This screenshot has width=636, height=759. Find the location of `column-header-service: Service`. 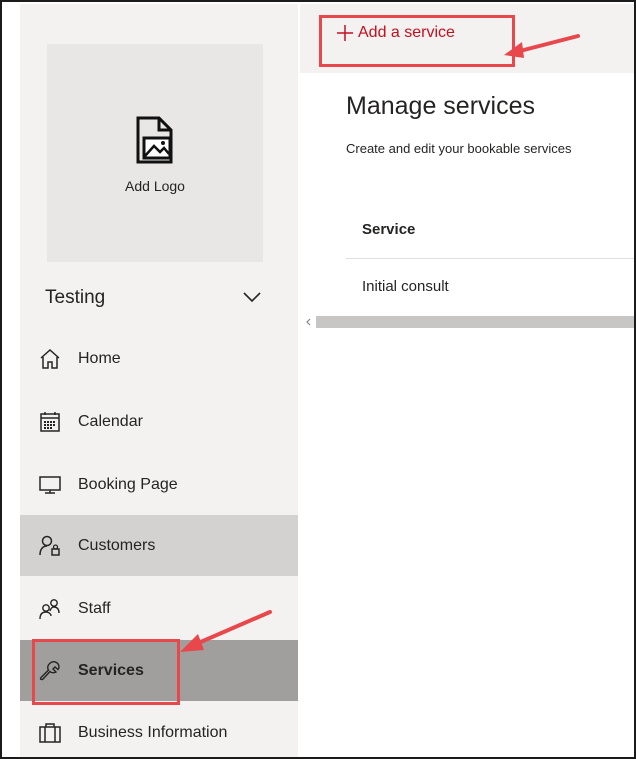

column-header-service: Service is located at coordinates (388, 229).